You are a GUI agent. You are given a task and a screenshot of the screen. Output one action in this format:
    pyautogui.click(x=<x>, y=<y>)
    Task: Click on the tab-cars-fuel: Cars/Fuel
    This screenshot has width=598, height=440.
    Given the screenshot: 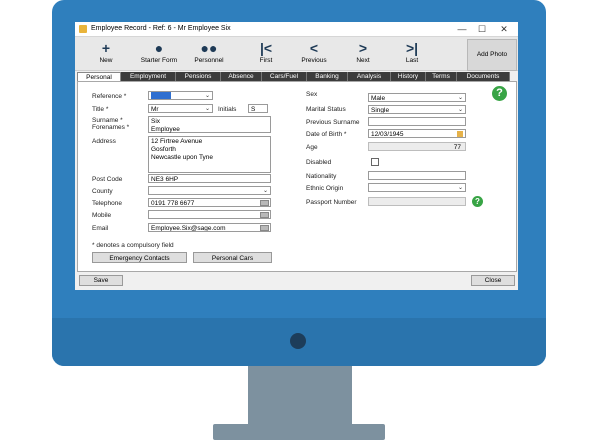 What is the action you would take?
    pyautogui.click(x=284, y=76)
    